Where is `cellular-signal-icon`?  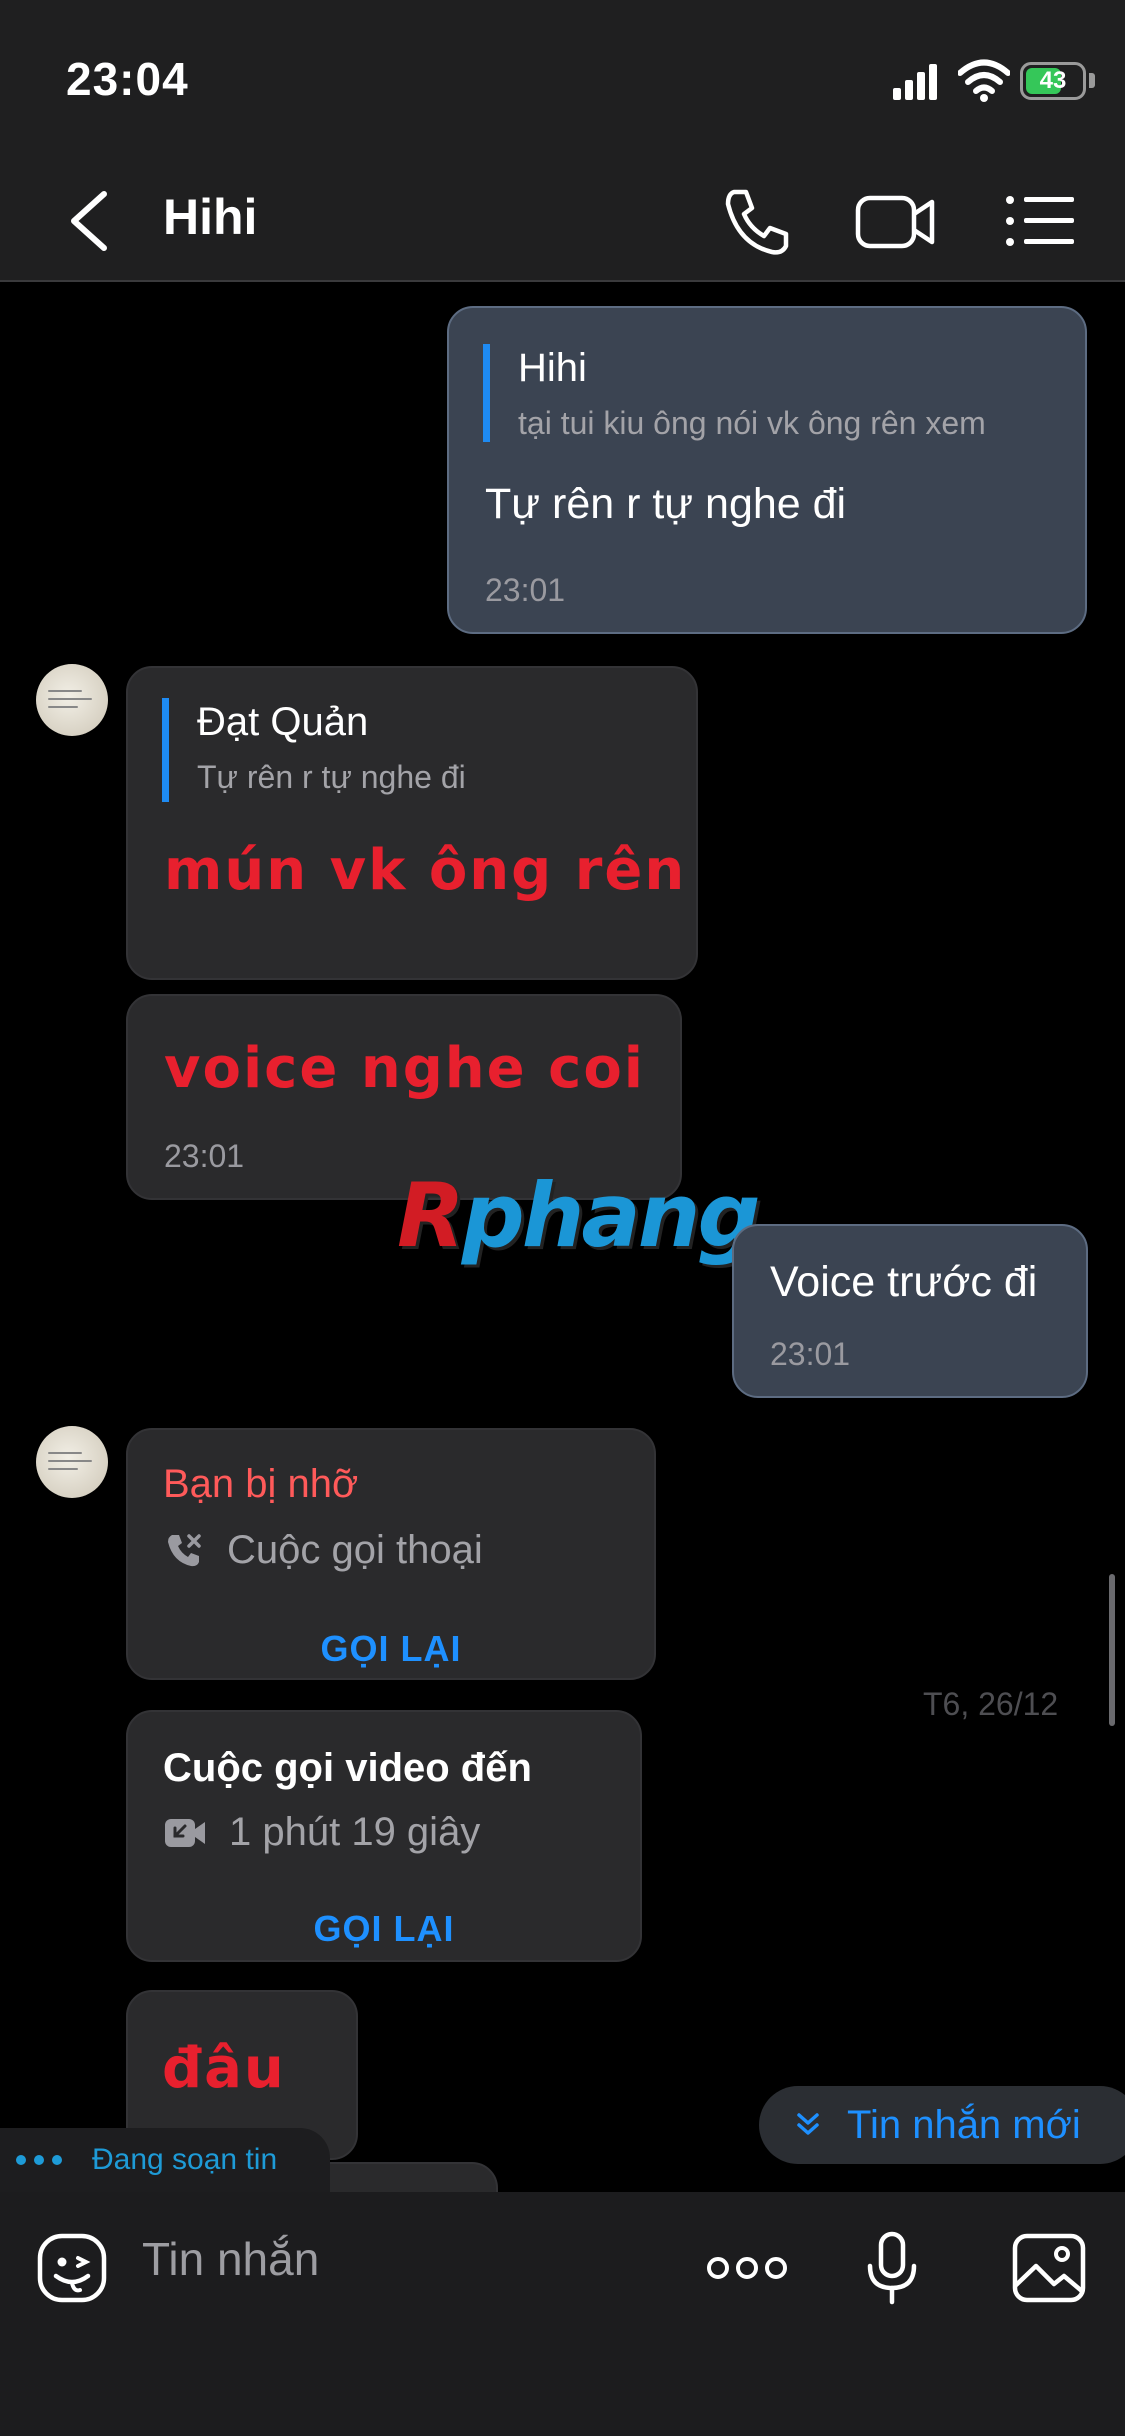
cellular-signal-icon is located at coordinates (916, 82).